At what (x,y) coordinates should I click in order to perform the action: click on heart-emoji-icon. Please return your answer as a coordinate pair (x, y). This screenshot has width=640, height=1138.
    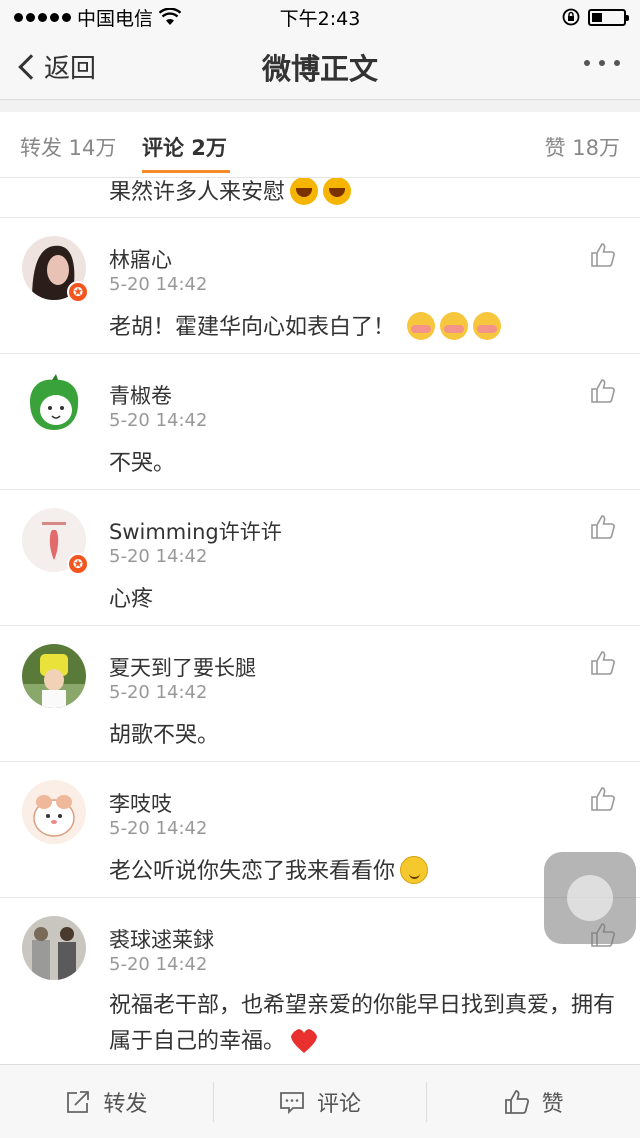
    Looking at the image, I should click on (304, 1041).